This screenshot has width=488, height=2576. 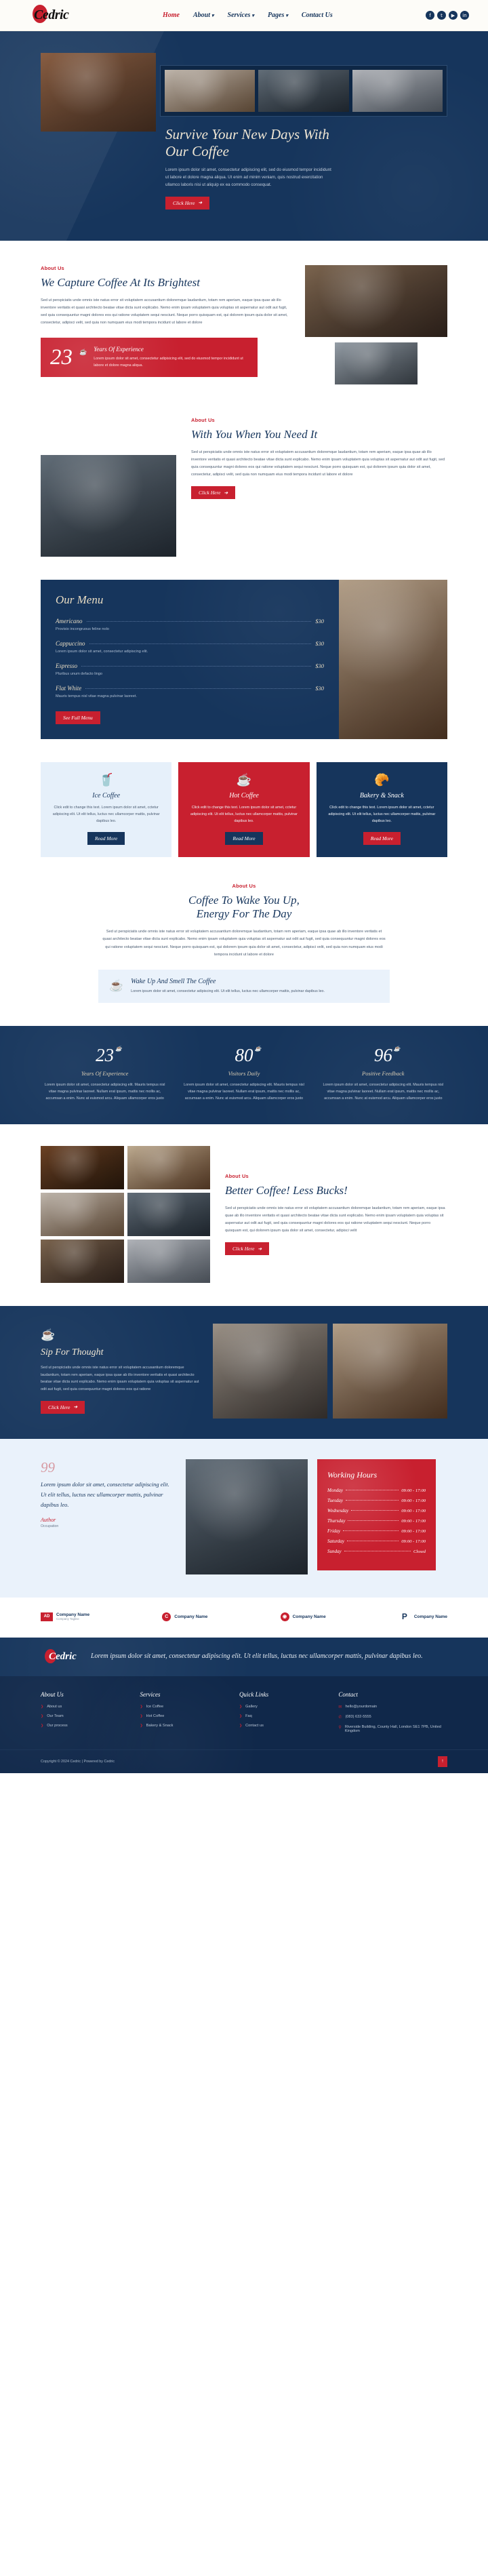 I want to click on see-full-menu-button: See Full Menu, so click(x=78, y=718).